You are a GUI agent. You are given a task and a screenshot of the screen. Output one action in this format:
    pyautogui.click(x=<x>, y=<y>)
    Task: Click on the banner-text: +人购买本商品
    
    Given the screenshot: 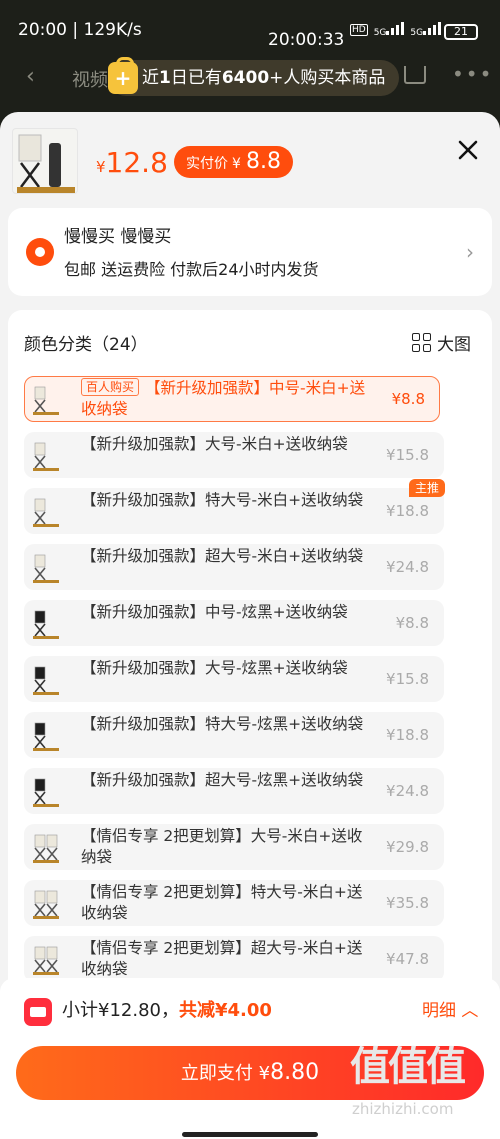 What is the action you would take?
    pyautogui.click(x=327, y=78)
    